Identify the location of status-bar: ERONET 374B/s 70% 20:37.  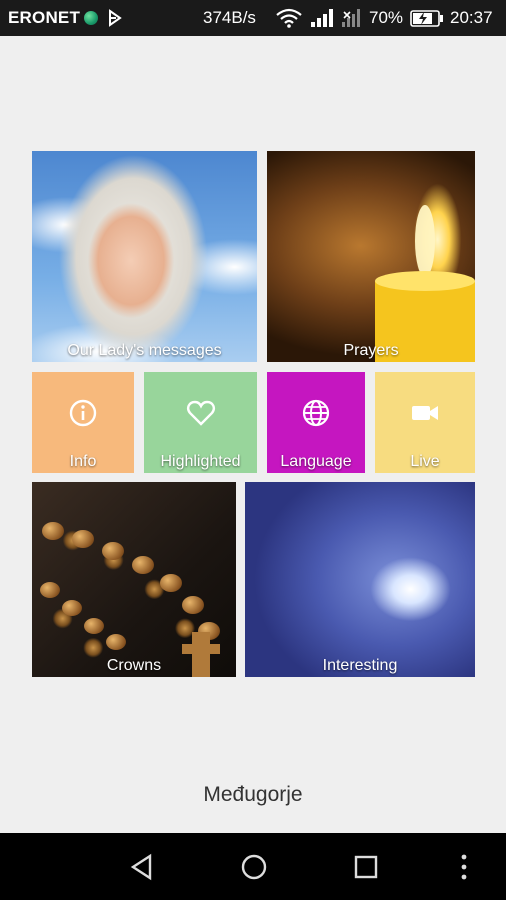
(253, 18).